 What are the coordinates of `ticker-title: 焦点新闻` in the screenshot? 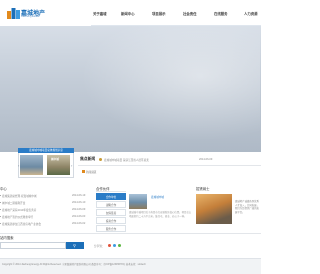 It's located at (88, 159).